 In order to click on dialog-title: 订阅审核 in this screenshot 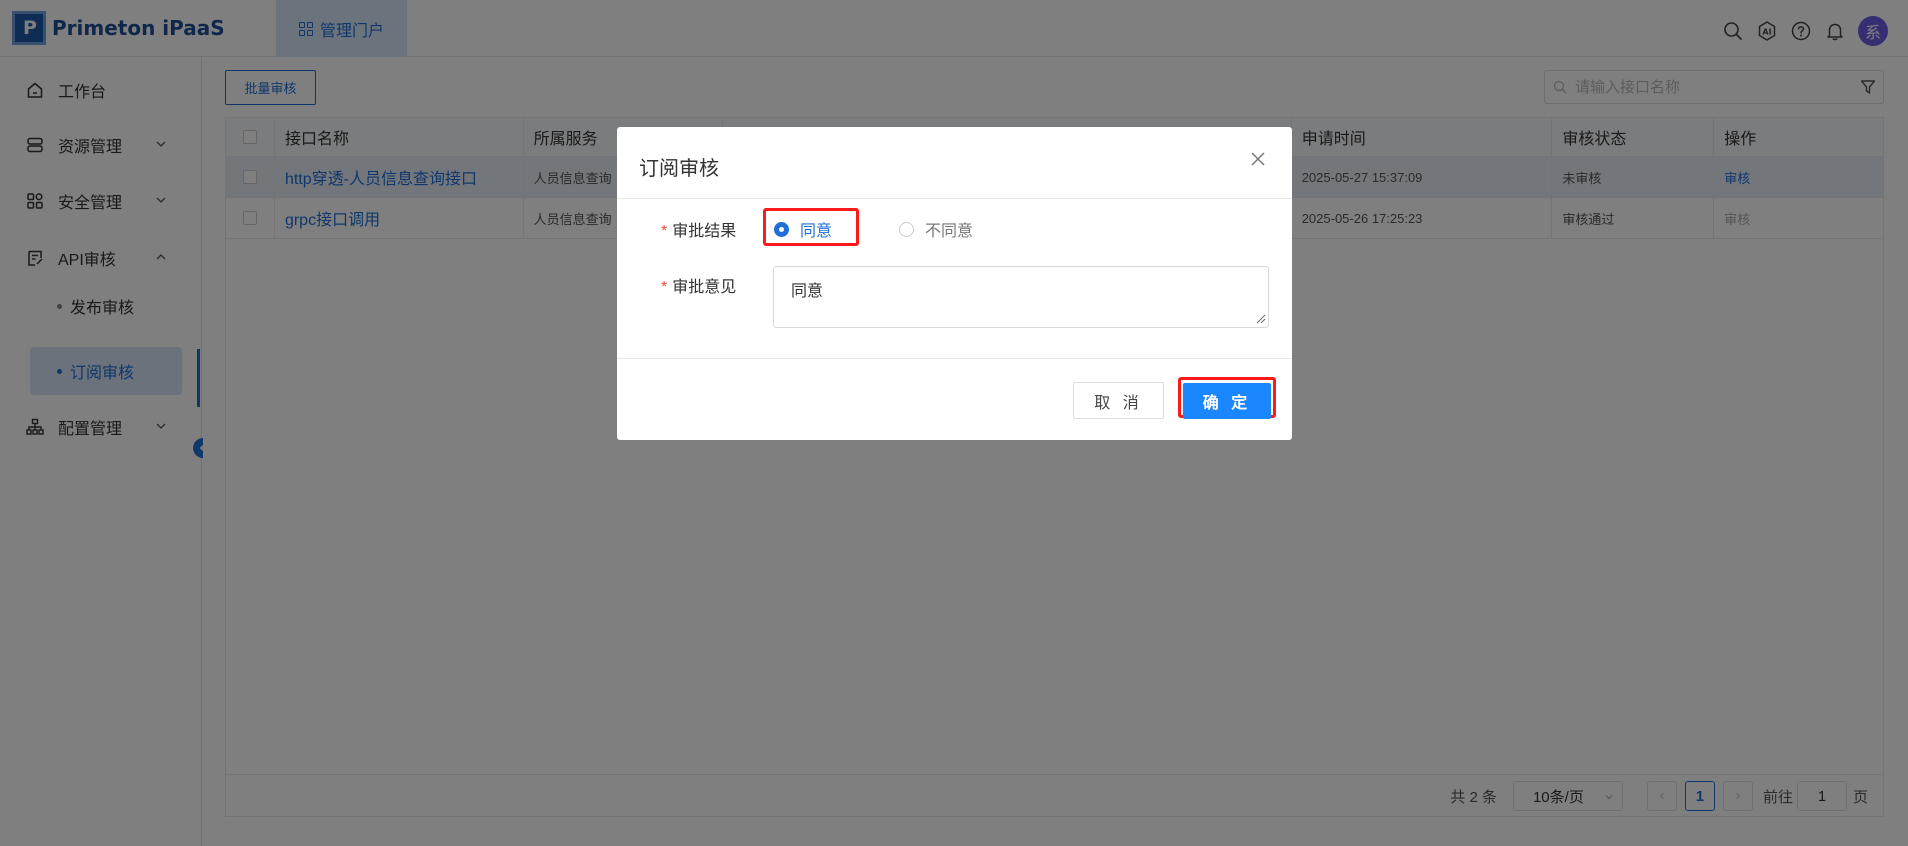, I will do `click(679, 169)`.